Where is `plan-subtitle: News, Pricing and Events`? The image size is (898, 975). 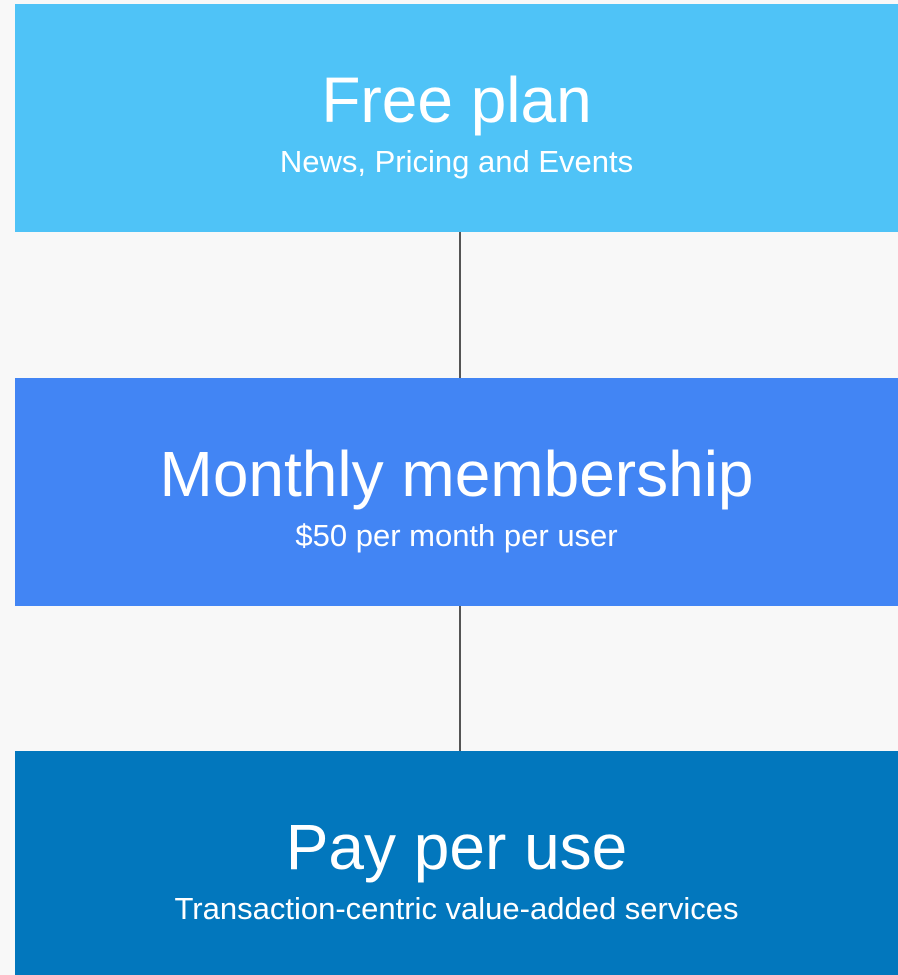 plan-subtitle: News, Pricing and Events is located at coordinates (456, 161).